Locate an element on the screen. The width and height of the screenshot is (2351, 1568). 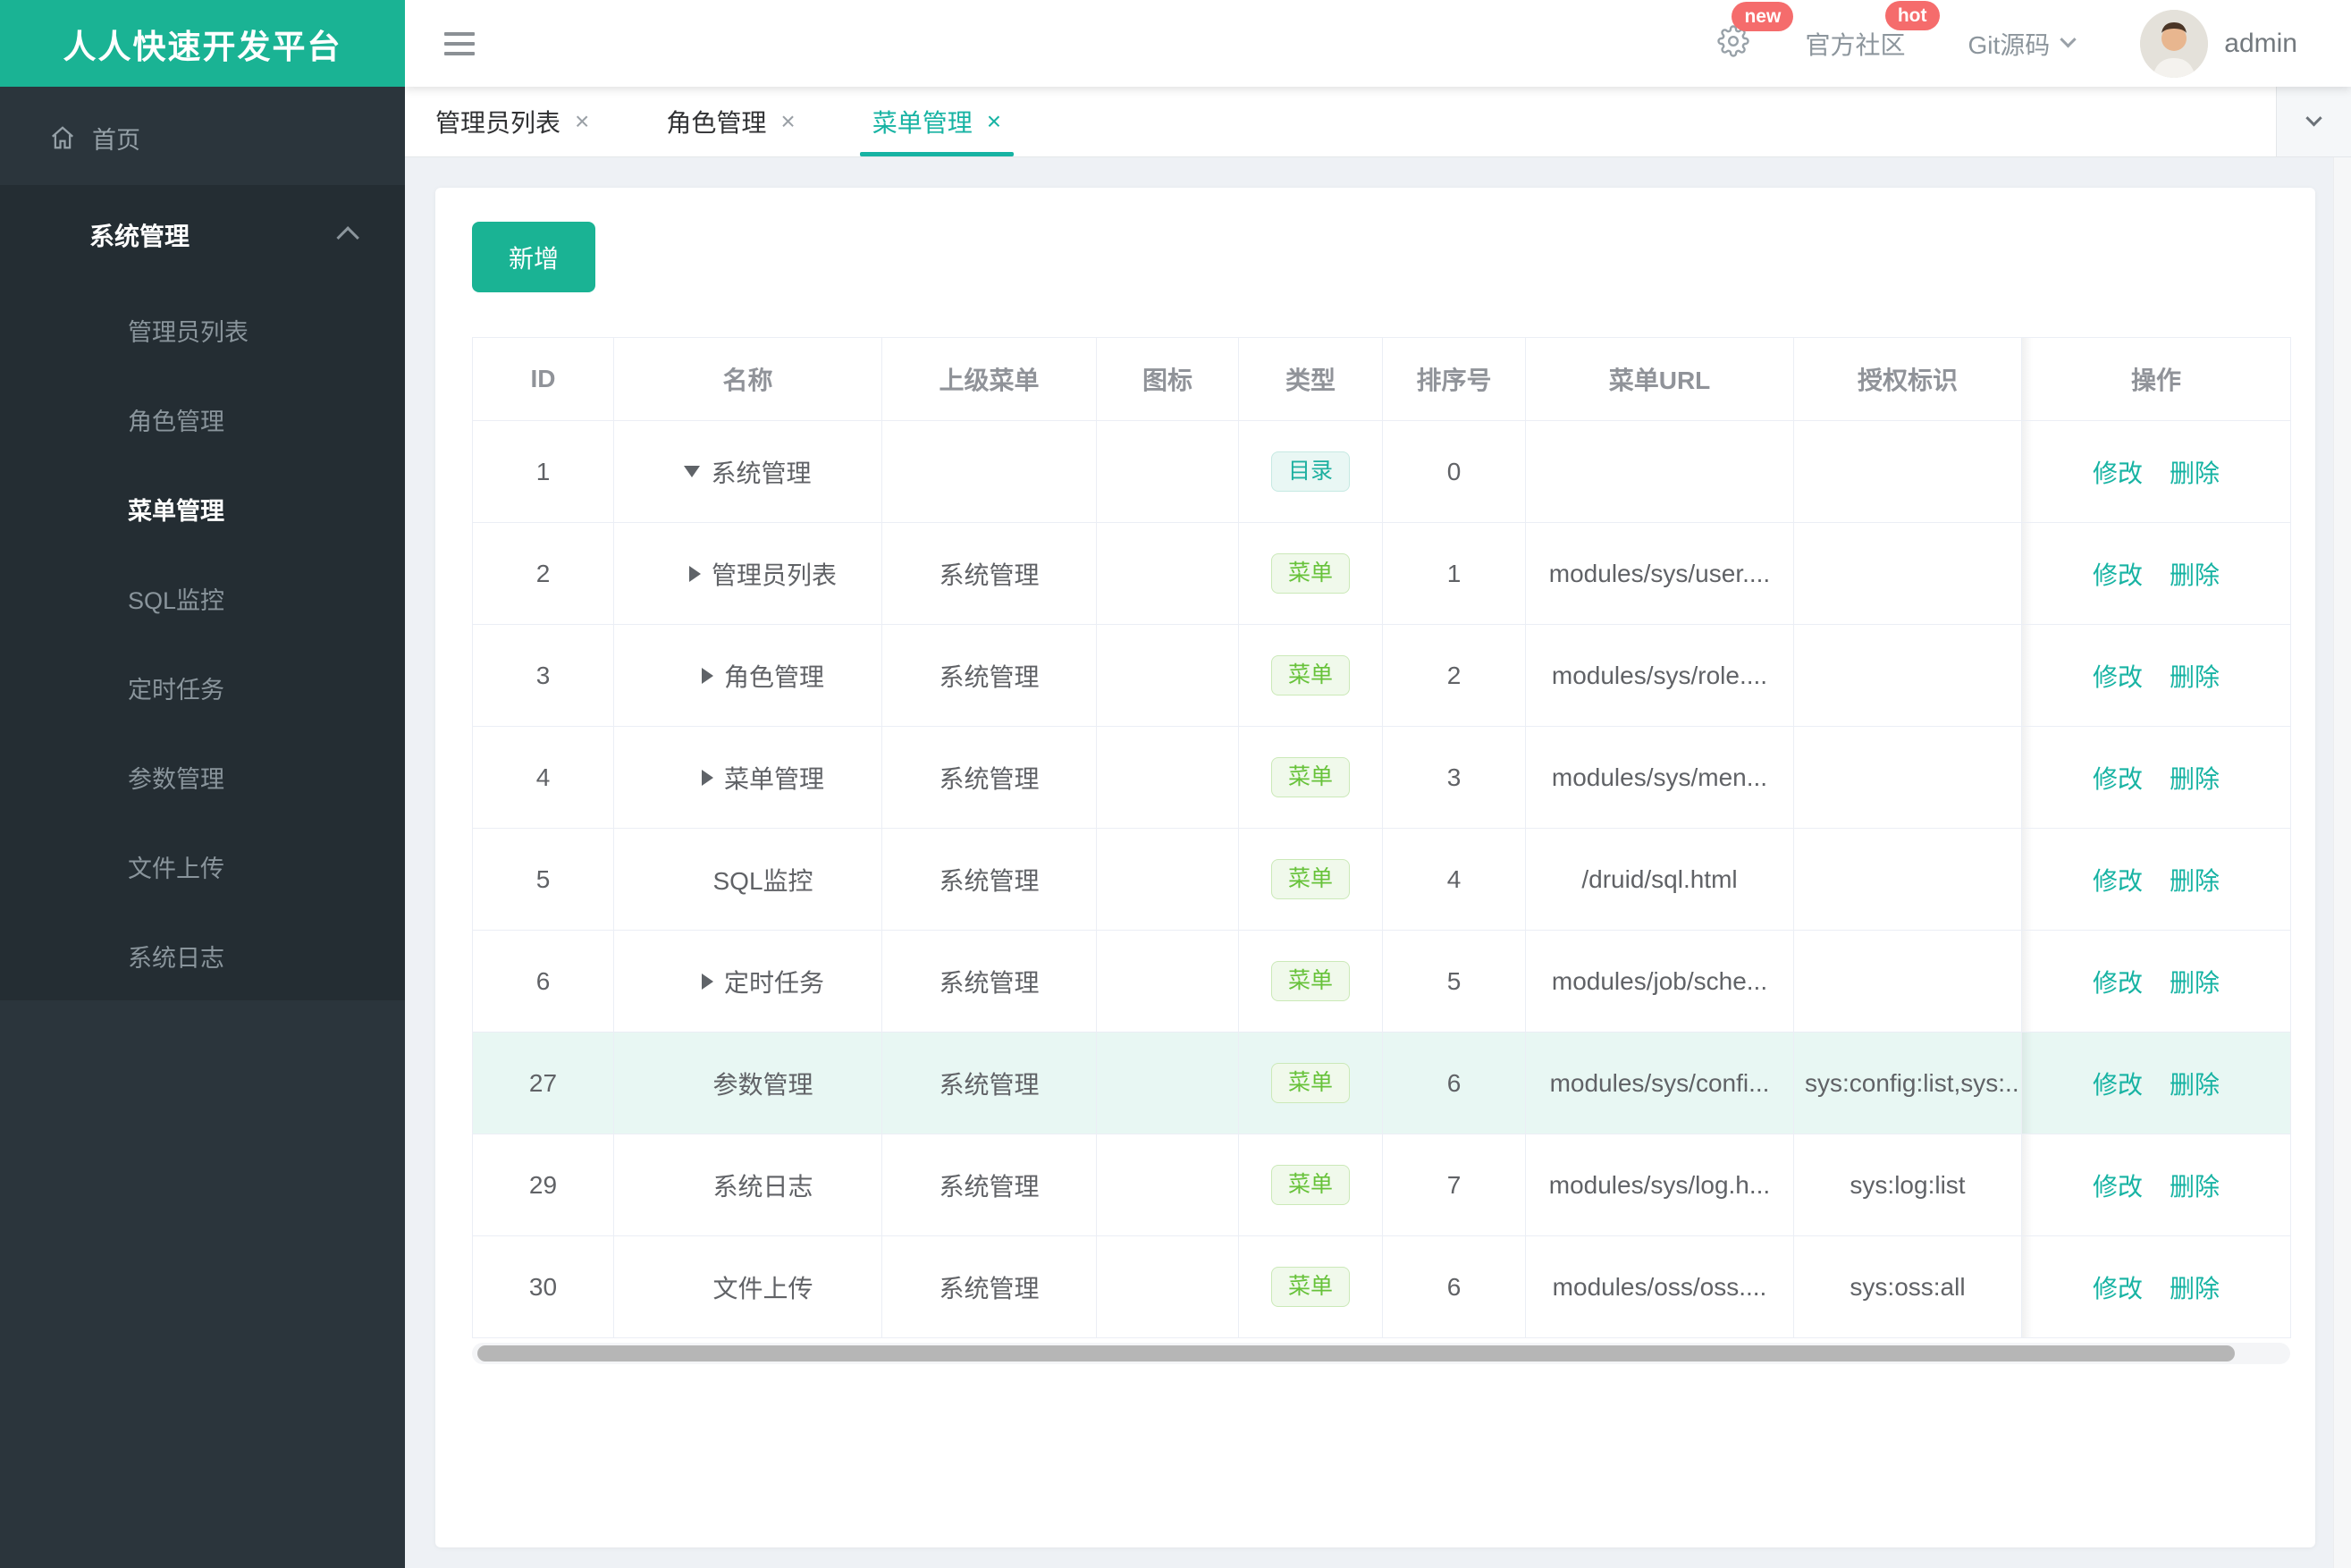
type-tag: 菜单 is located at coordinates (1310, 981).